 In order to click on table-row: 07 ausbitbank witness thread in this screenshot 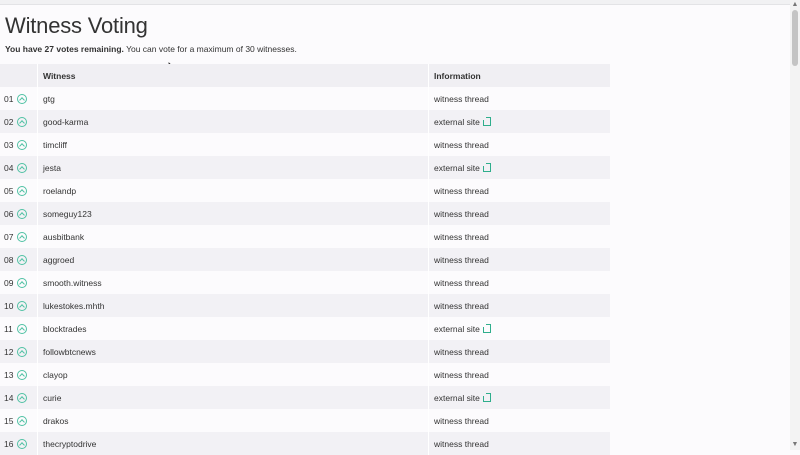, I will do `click(305, 236)`.